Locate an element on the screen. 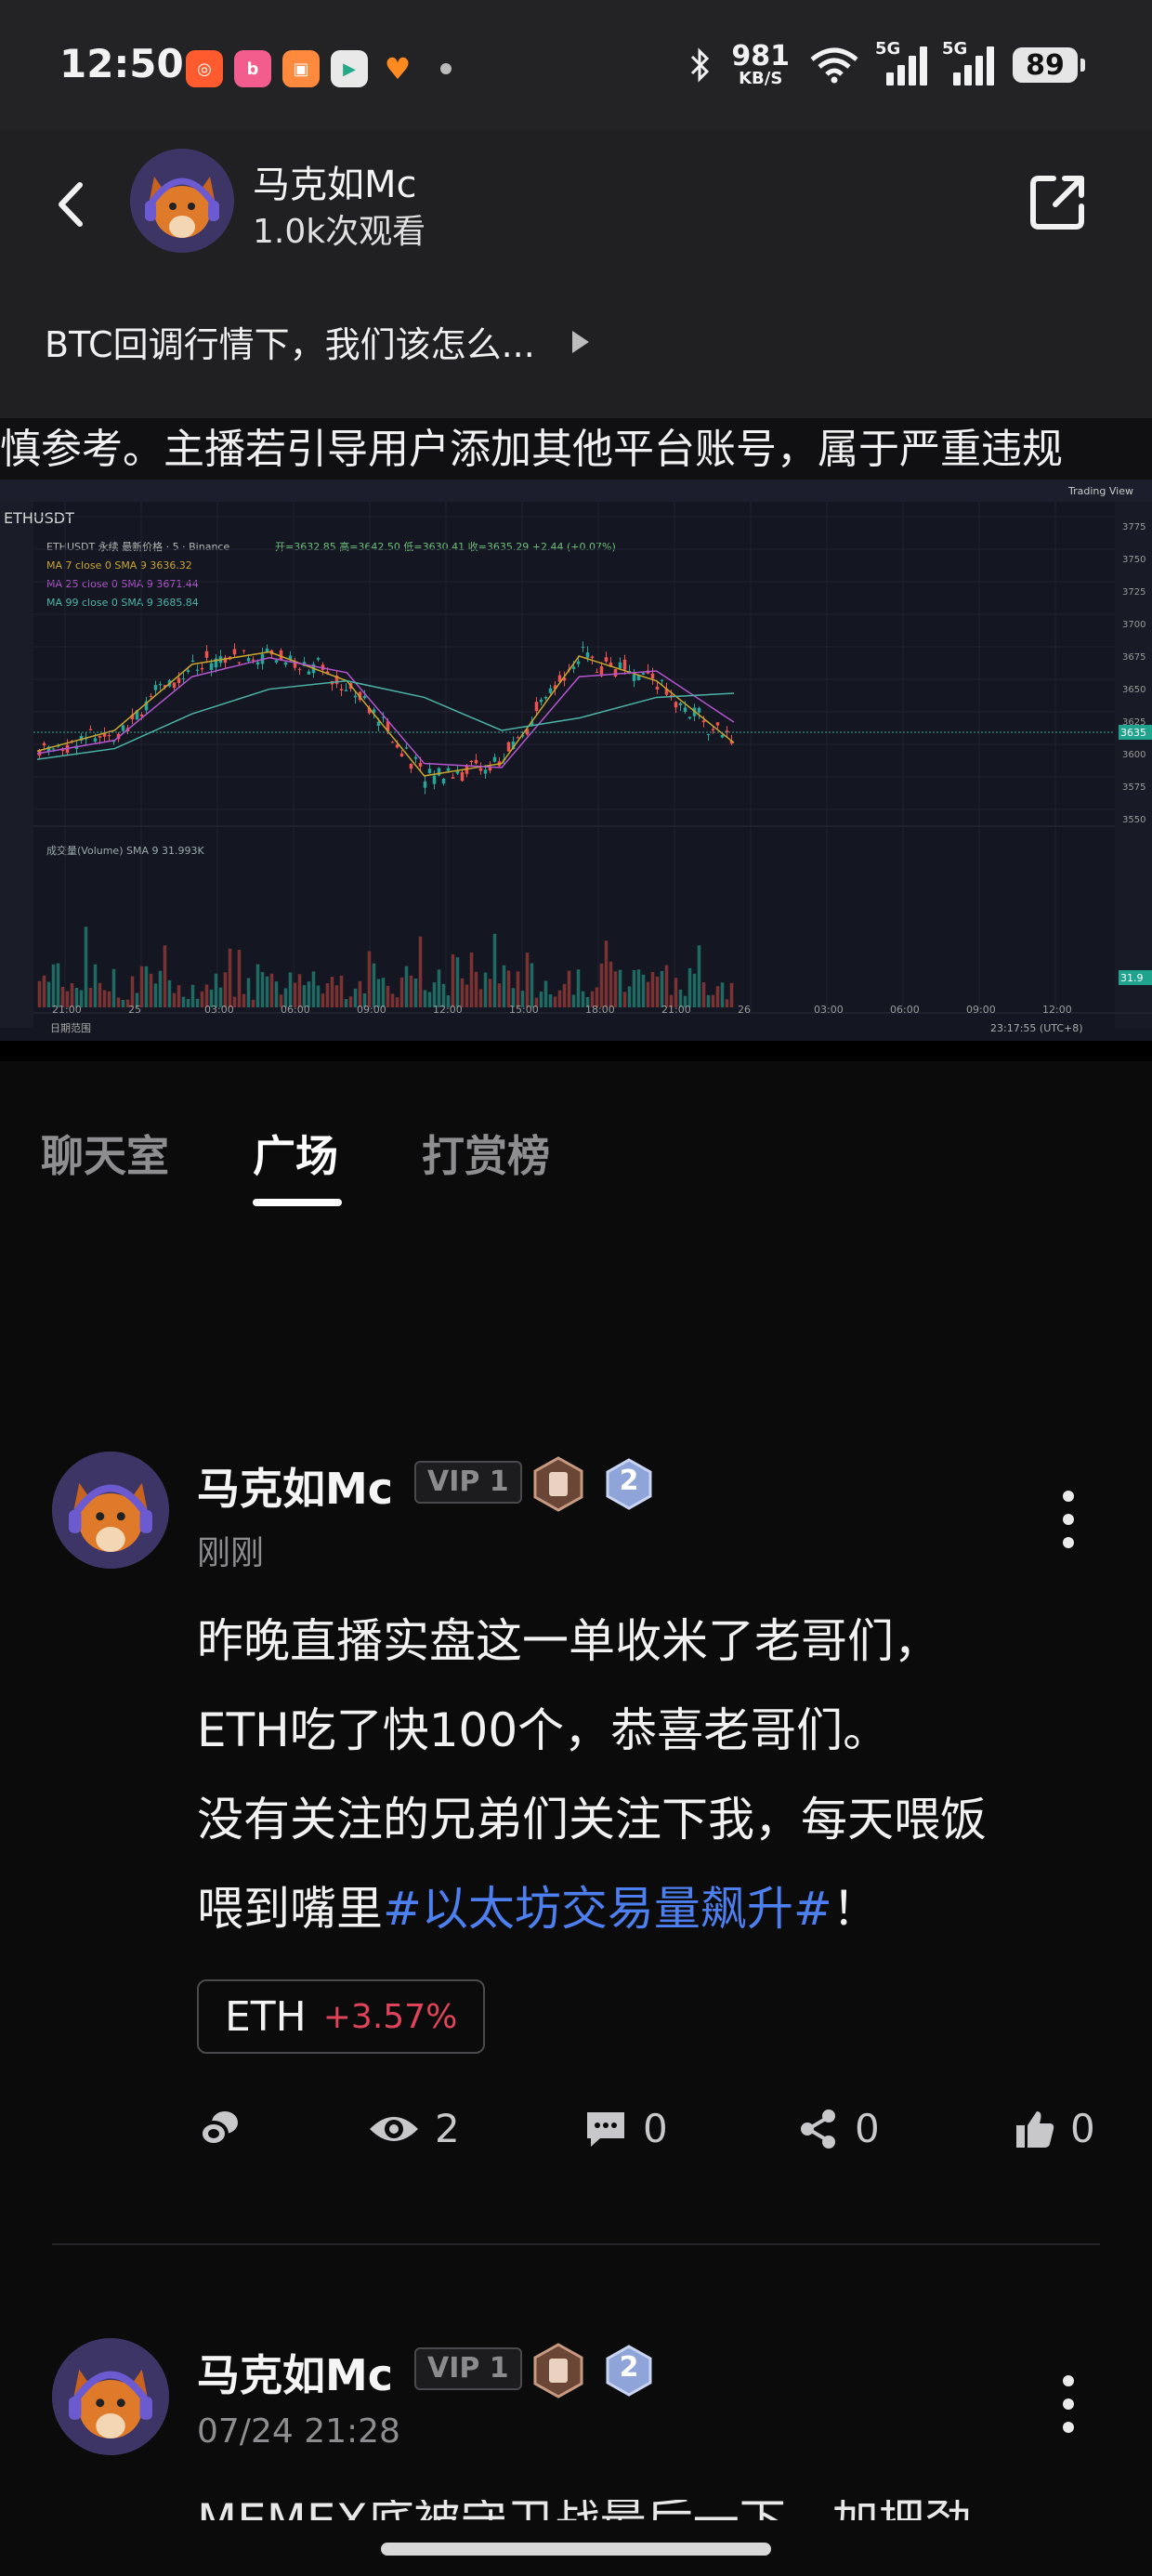 The height and width of the screenshot is (2576, 1152). post-content-peek: MEMEX底被守卫战最后一下，加把劲 is located at coordinates (652, 2510).